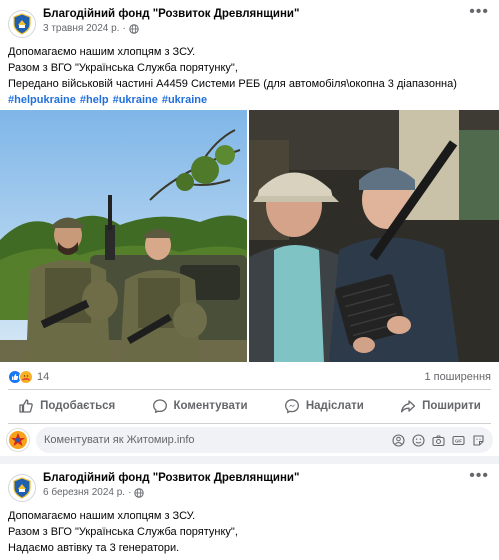 The width and height of the screenshot is (499, 560). What do you see at coordinates (438, 440) in the screenshot?
I see `camera-icon` at bounding box center [438, 440].